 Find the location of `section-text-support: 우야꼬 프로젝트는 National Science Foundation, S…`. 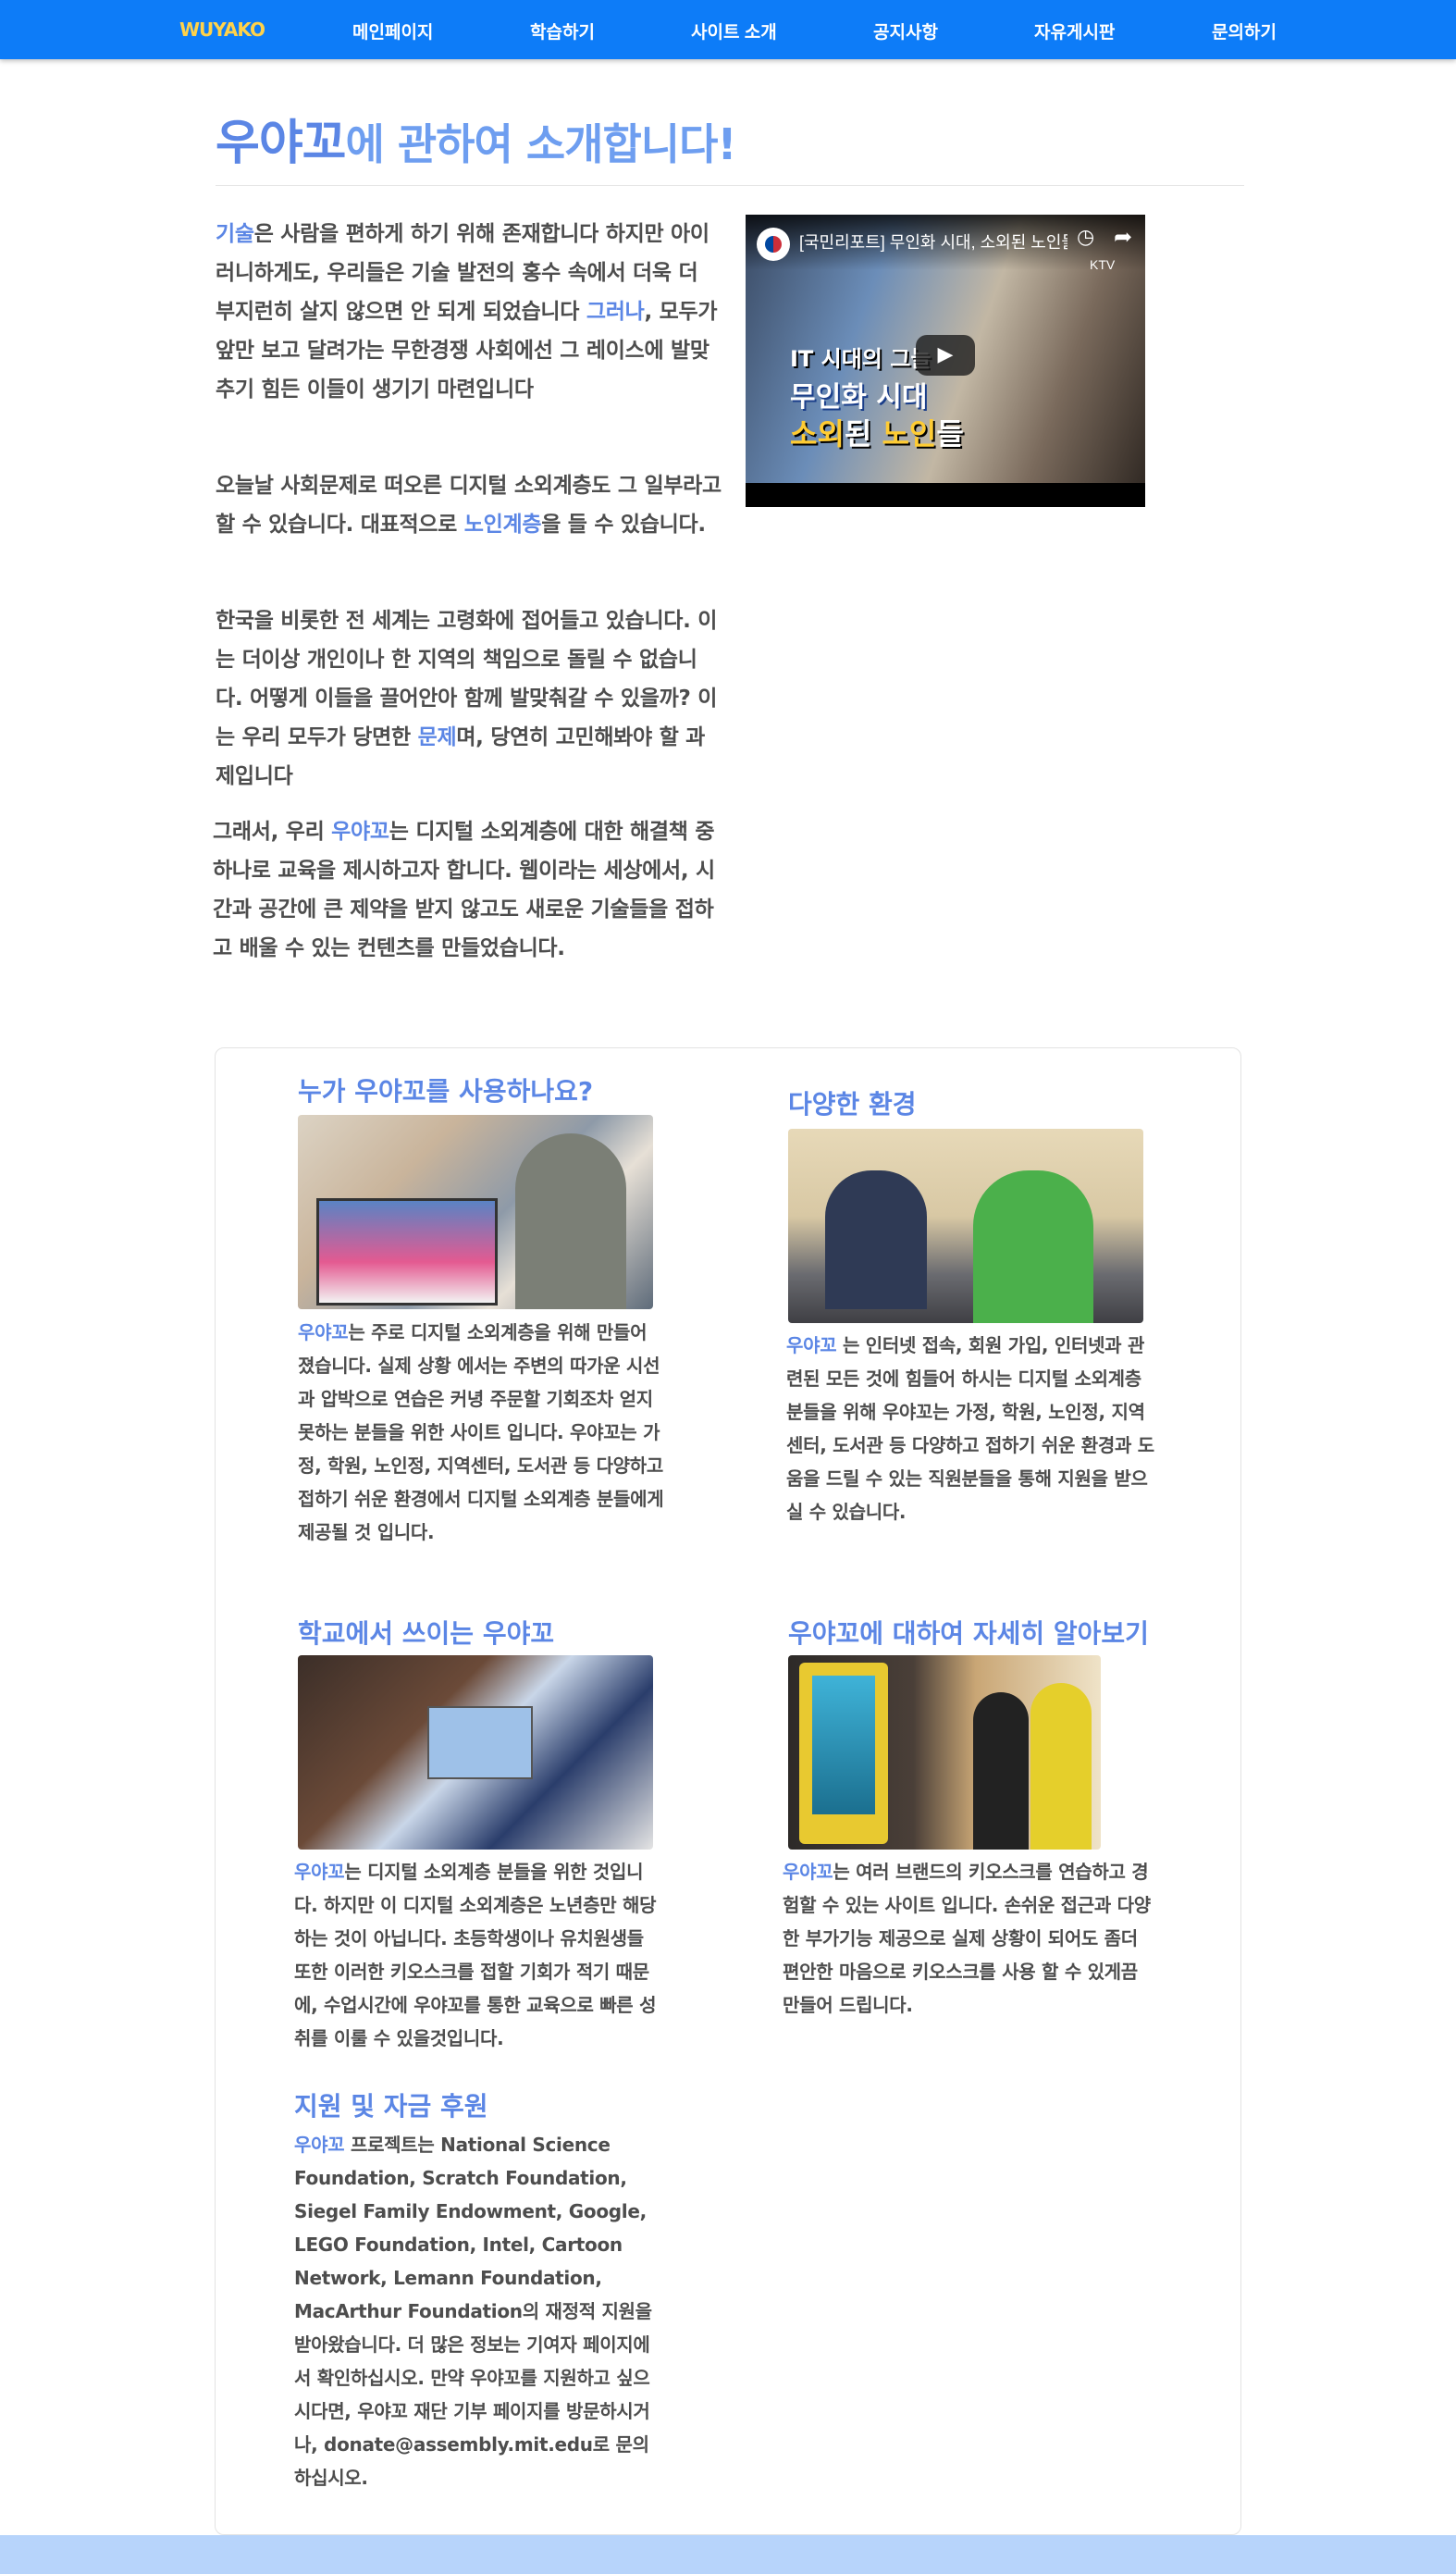

section-text-support: 우야꼬 프로젝트는 National Science Foundation, S… is located at coordinates (479, 2311).